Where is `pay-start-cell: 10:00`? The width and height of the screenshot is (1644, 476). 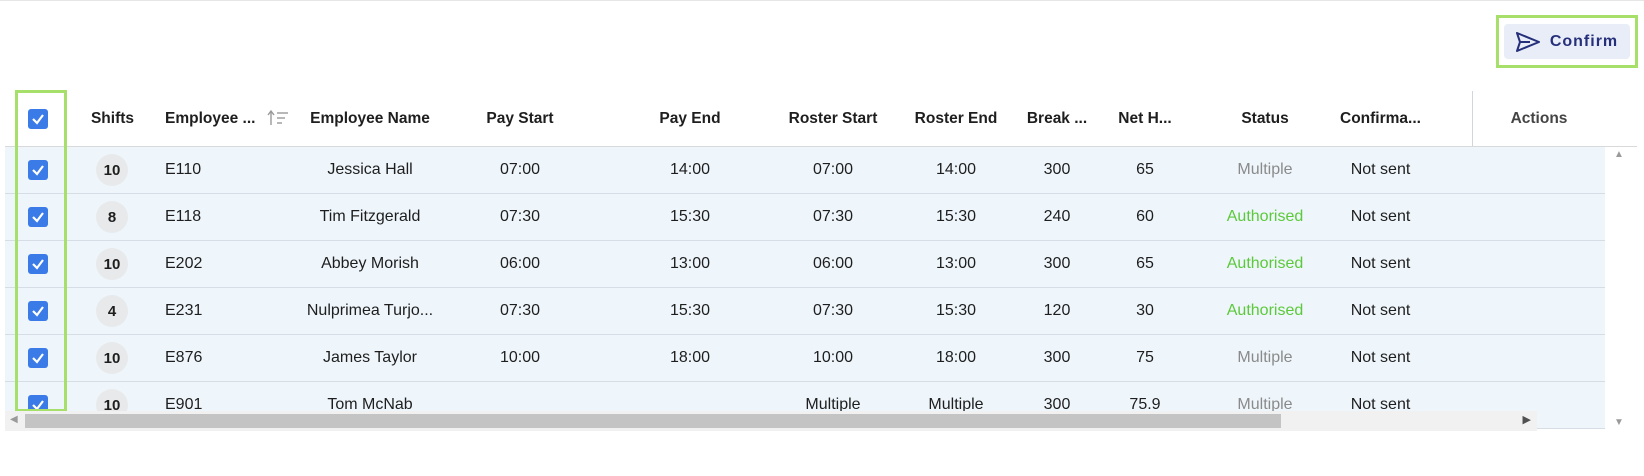
pay-start-cell: 10:00 is located at coordinates (520, 357).